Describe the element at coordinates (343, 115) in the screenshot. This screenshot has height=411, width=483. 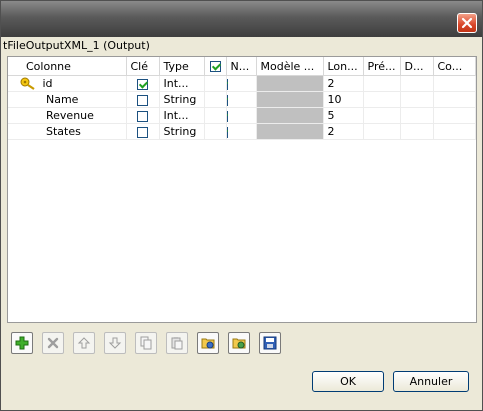
I see `row-length: 5` at that location.